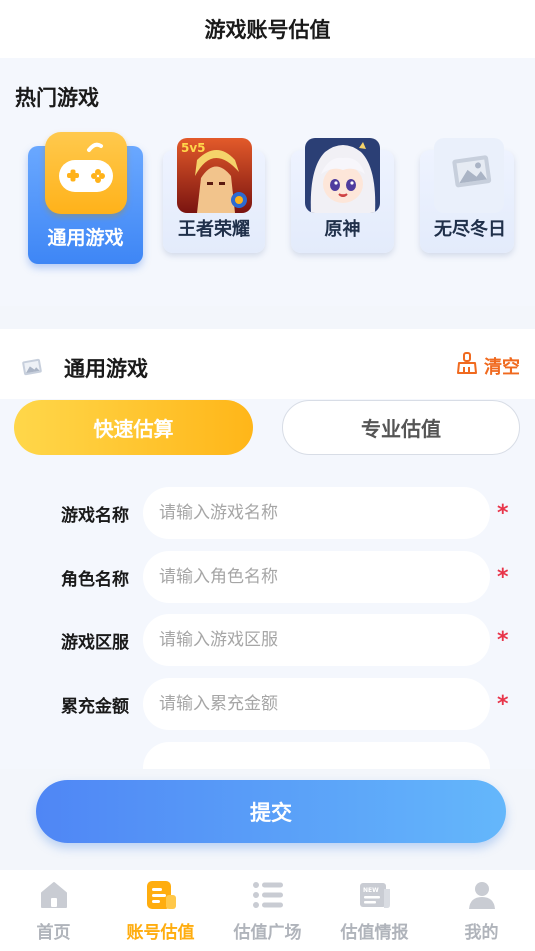  What do you see at coordinates (316, 640) in the screenshot?
I see `server-input` at bounding box center [316, 640].